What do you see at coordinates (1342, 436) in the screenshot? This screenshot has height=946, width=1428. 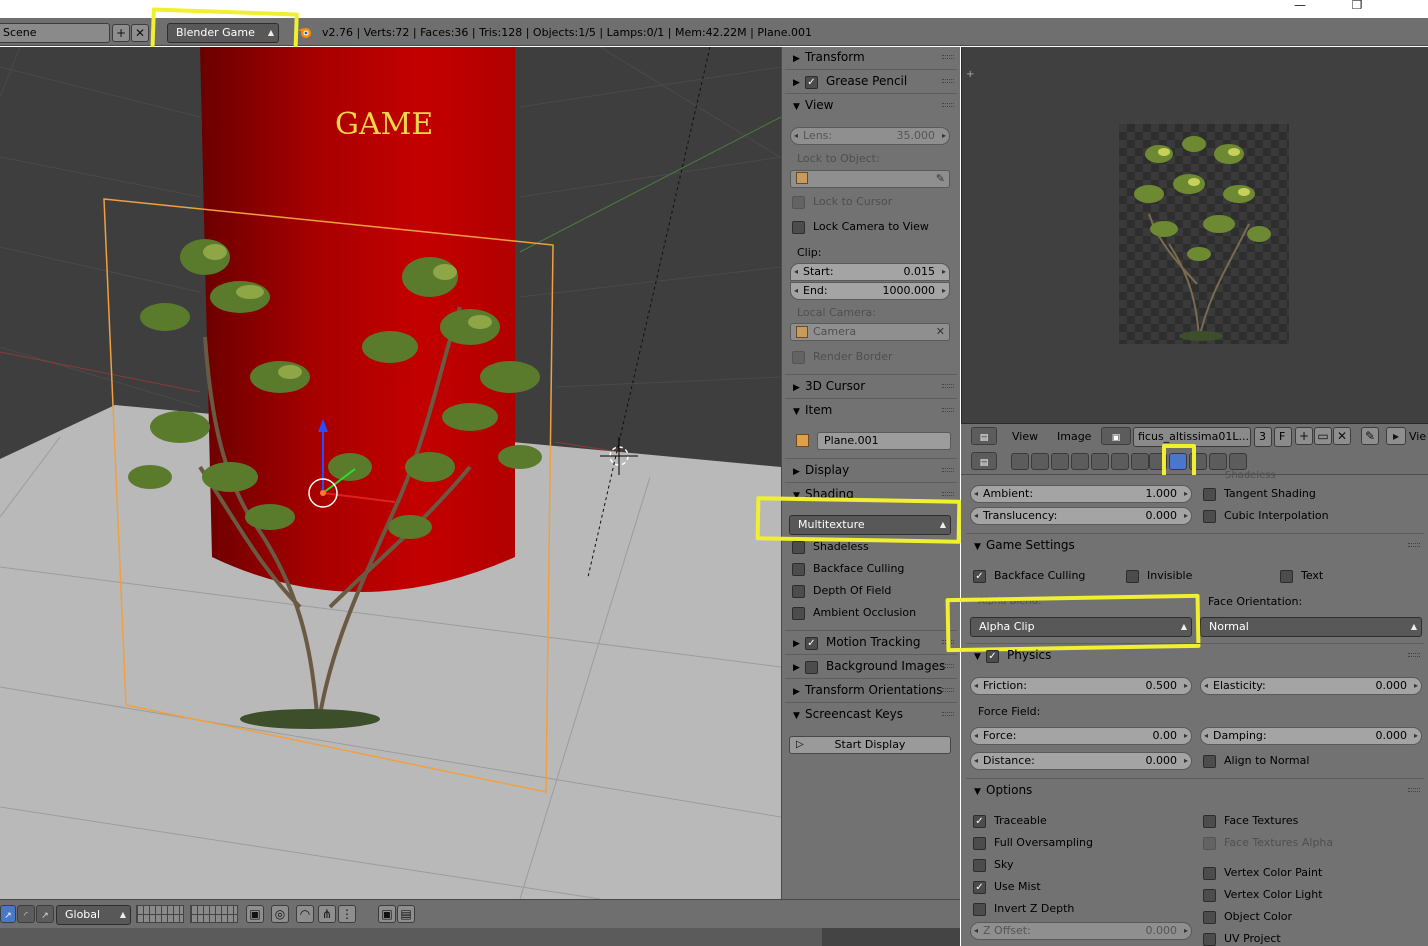 I see `unlink-image-icon: ✕` at bounding box center [1342, 436].